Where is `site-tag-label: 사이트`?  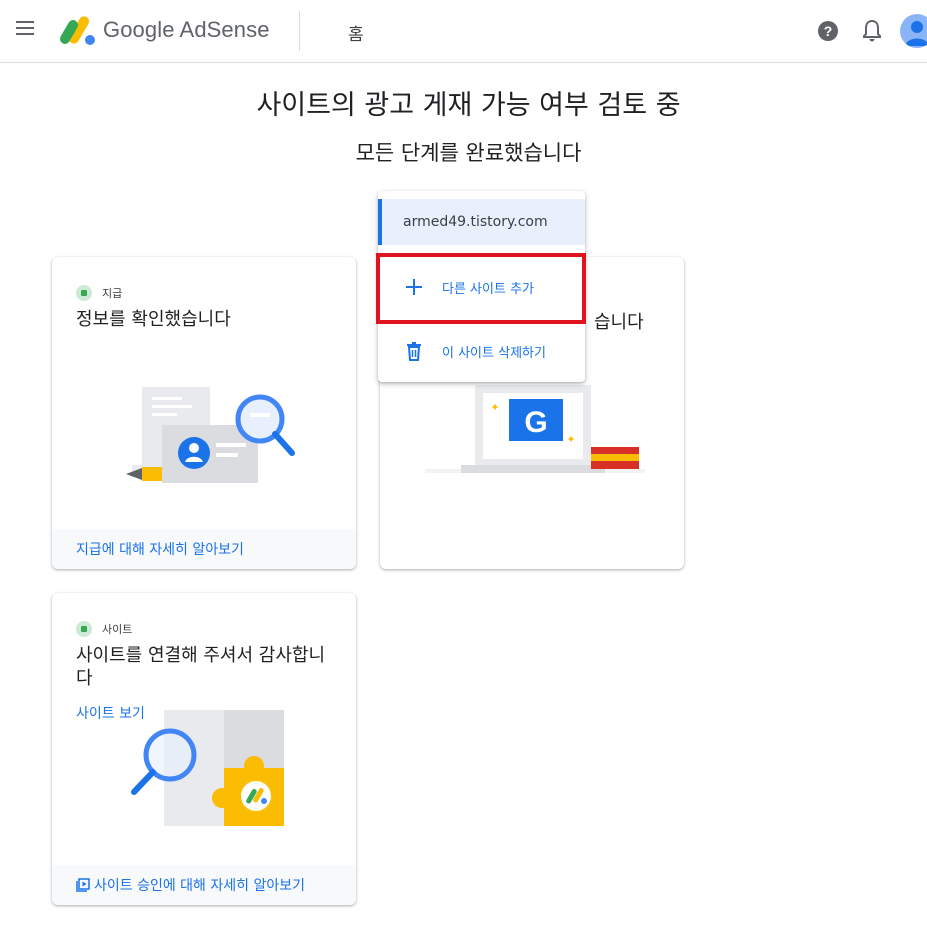 site-tag-label: 사이트 is located at coordinates (117, 629).